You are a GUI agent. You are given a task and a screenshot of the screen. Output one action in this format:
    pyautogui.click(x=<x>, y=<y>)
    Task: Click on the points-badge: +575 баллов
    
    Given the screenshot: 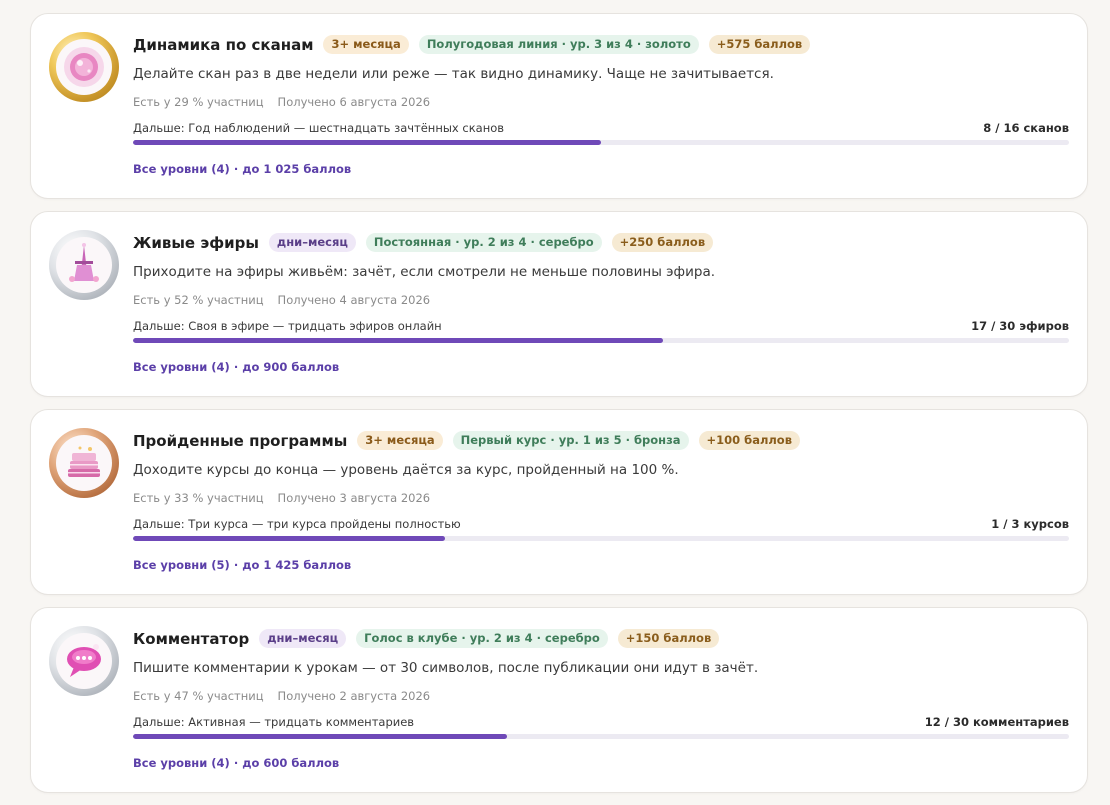 What is the action you would take?
    pyautogui.click(x=759, y=44)
    